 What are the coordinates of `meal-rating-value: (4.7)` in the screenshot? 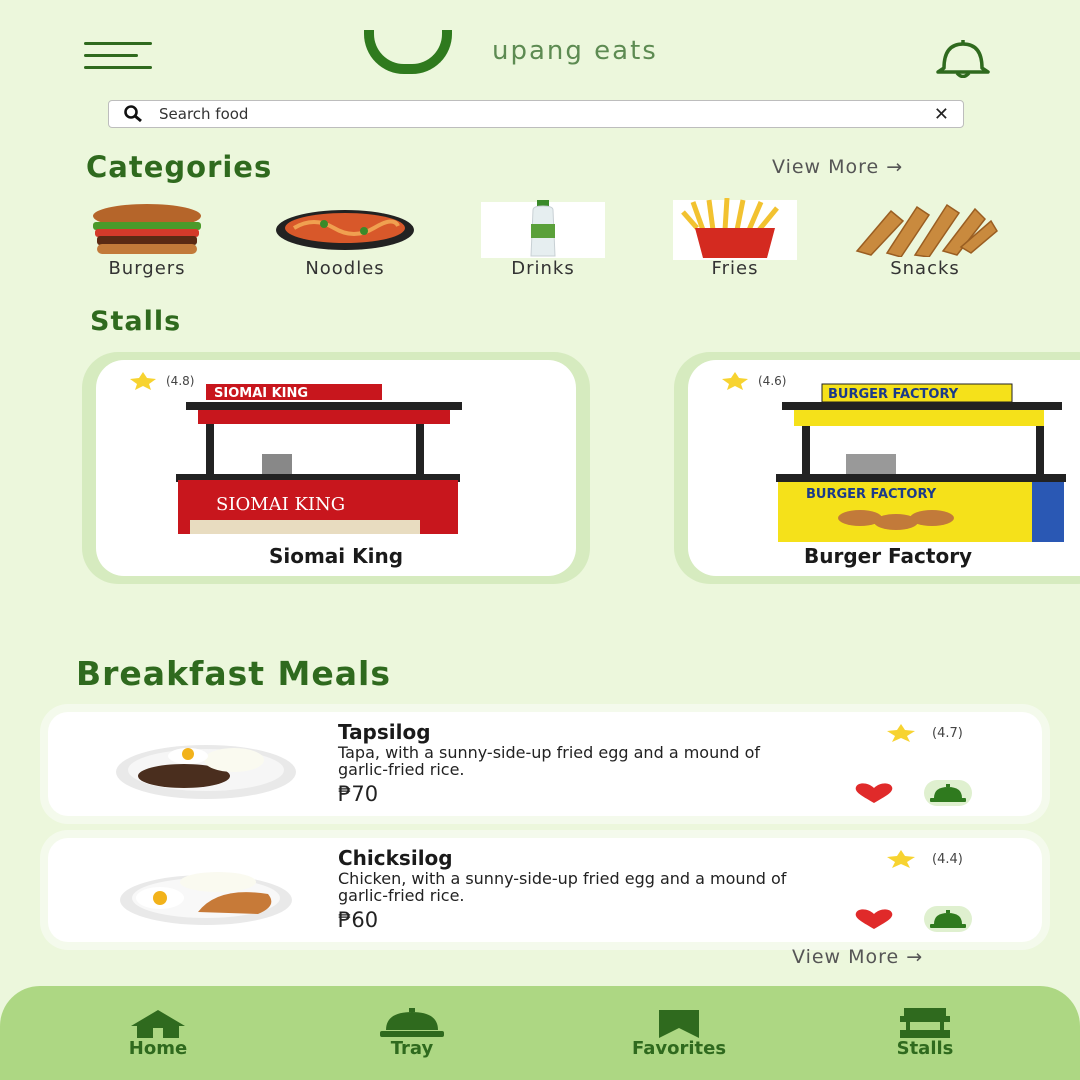 It's located at (947, 733).